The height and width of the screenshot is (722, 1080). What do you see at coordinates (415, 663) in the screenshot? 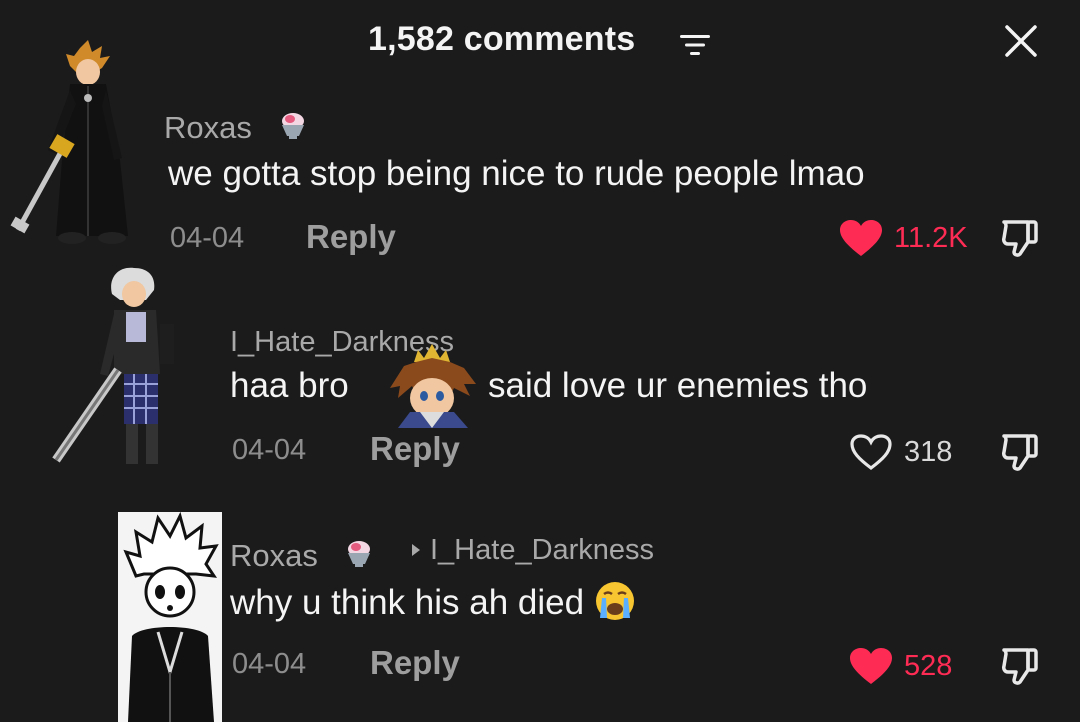
I see `reply-button: Reply` at bounding box center [415, 663].